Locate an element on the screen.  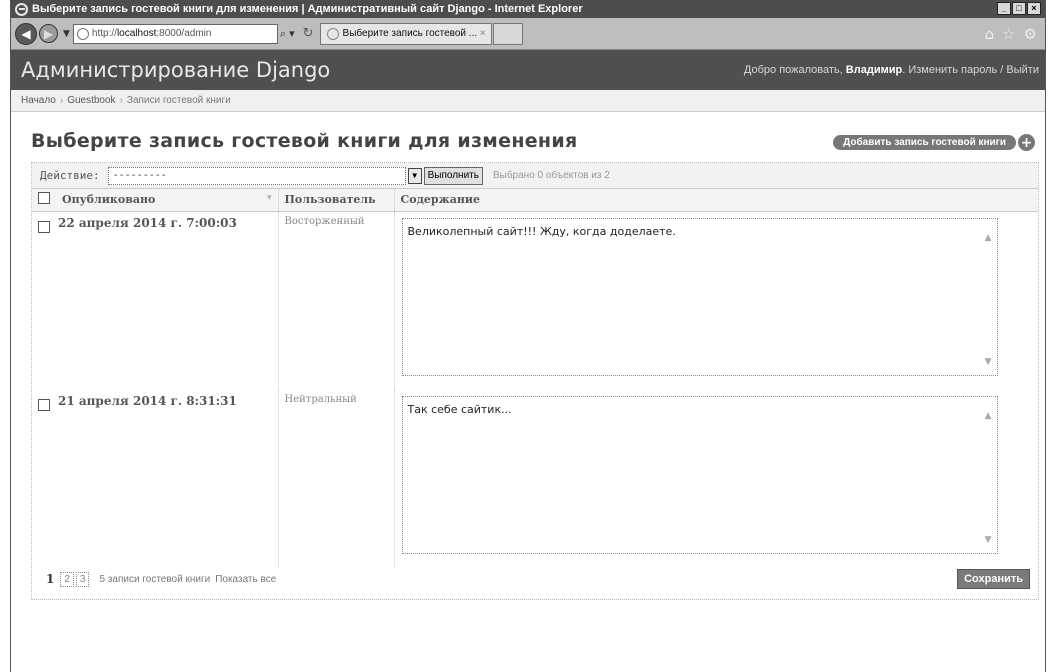
breadcrumb-current: Записи гостевой книги is located at coordinates (178, 100).